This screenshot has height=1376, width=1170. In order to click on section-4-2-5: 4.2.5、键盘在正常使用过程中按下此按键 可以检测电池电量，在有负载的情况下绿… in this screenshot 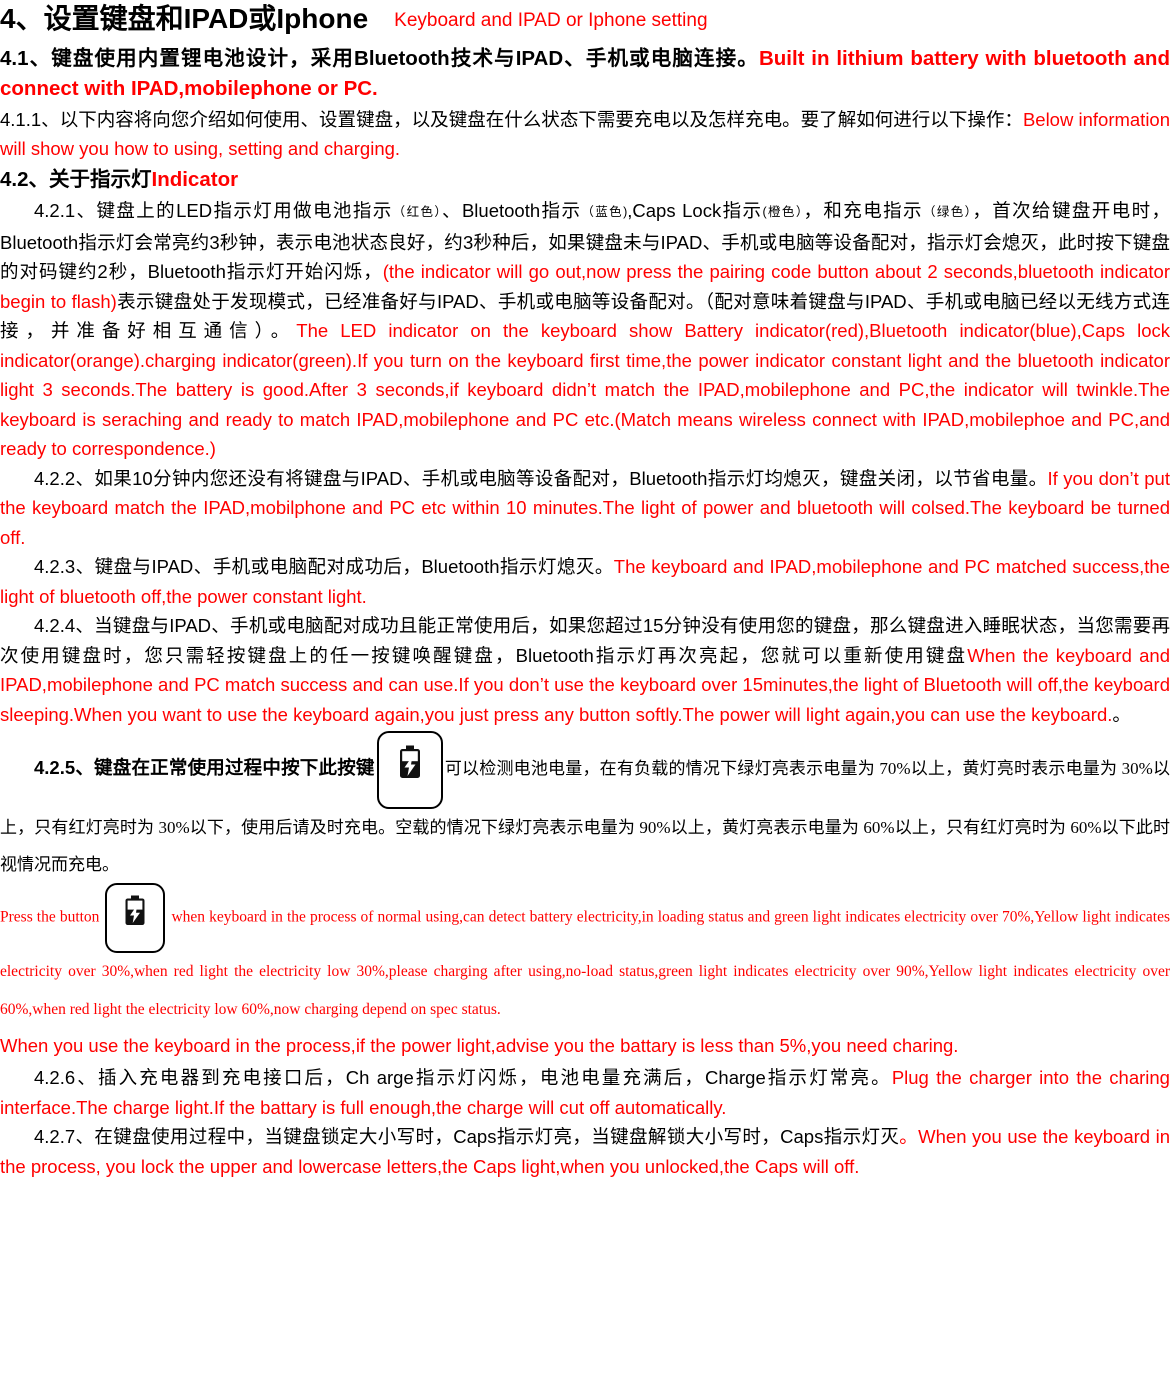, I will do `click(585, 807)`.